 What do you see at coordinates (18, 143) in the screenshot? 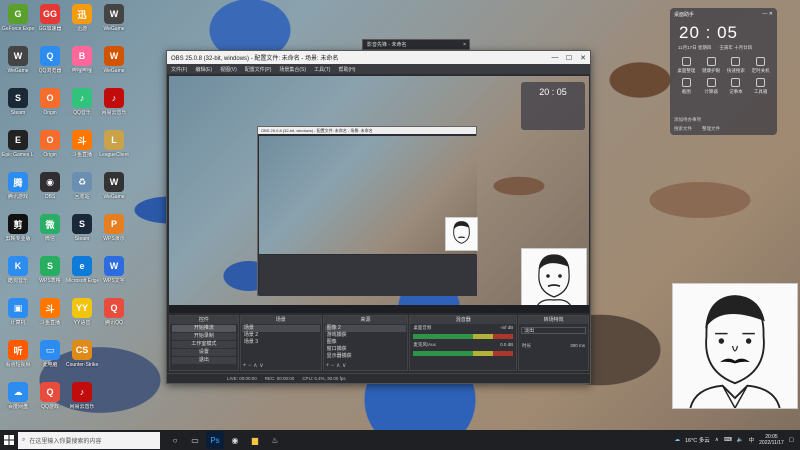
I see `desktop-icon: E Epic Games Launcher` at bounding box center [18, 143].